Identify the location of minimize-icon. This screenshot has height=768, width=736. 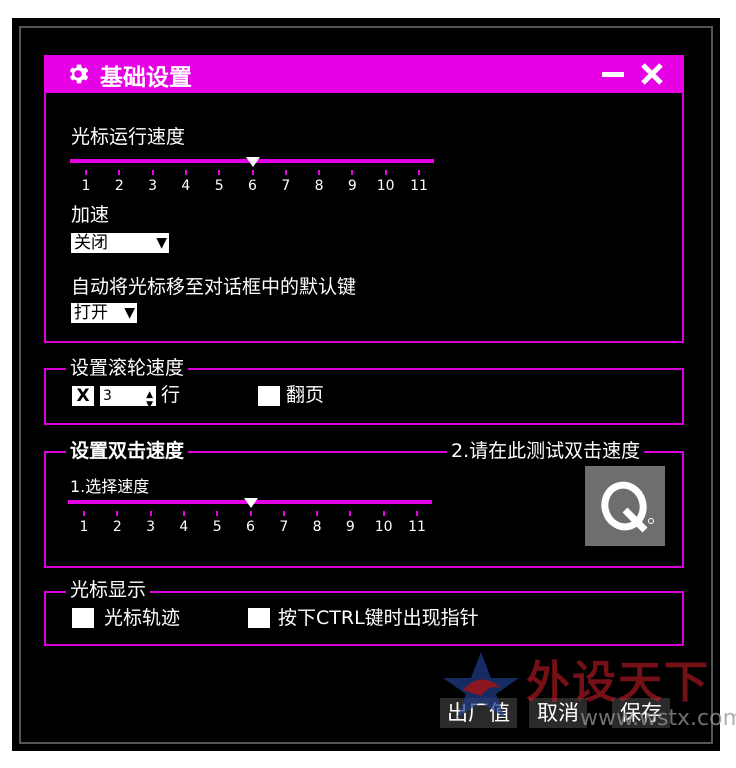
(613, 74).